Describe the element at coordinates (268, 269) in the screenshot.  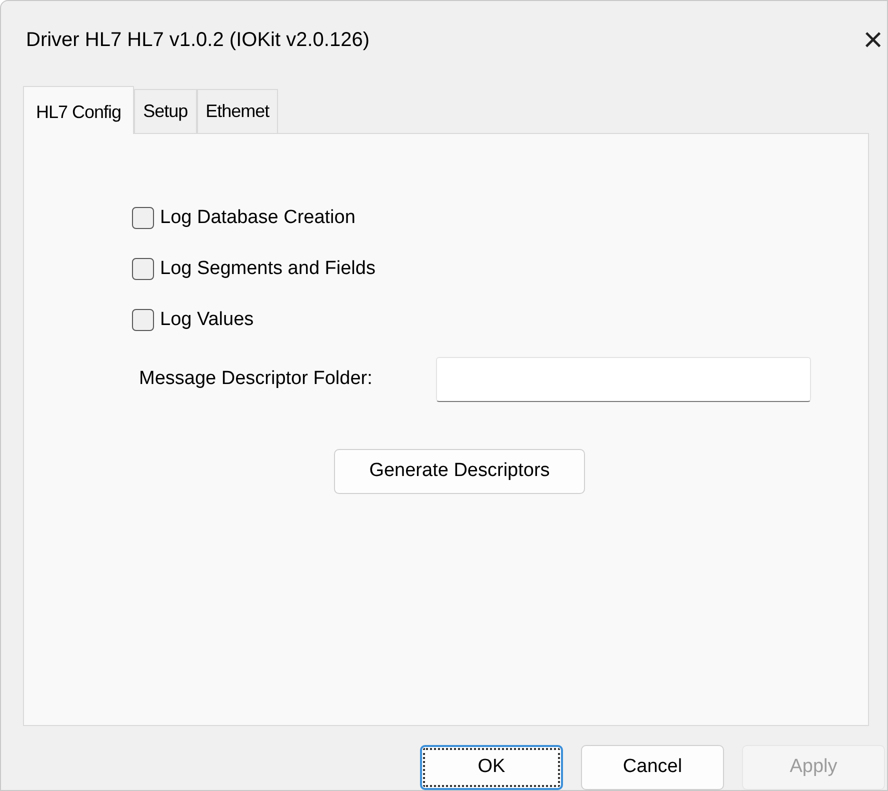
I see `checkbox-label: Log Segments and Fields` at that location.